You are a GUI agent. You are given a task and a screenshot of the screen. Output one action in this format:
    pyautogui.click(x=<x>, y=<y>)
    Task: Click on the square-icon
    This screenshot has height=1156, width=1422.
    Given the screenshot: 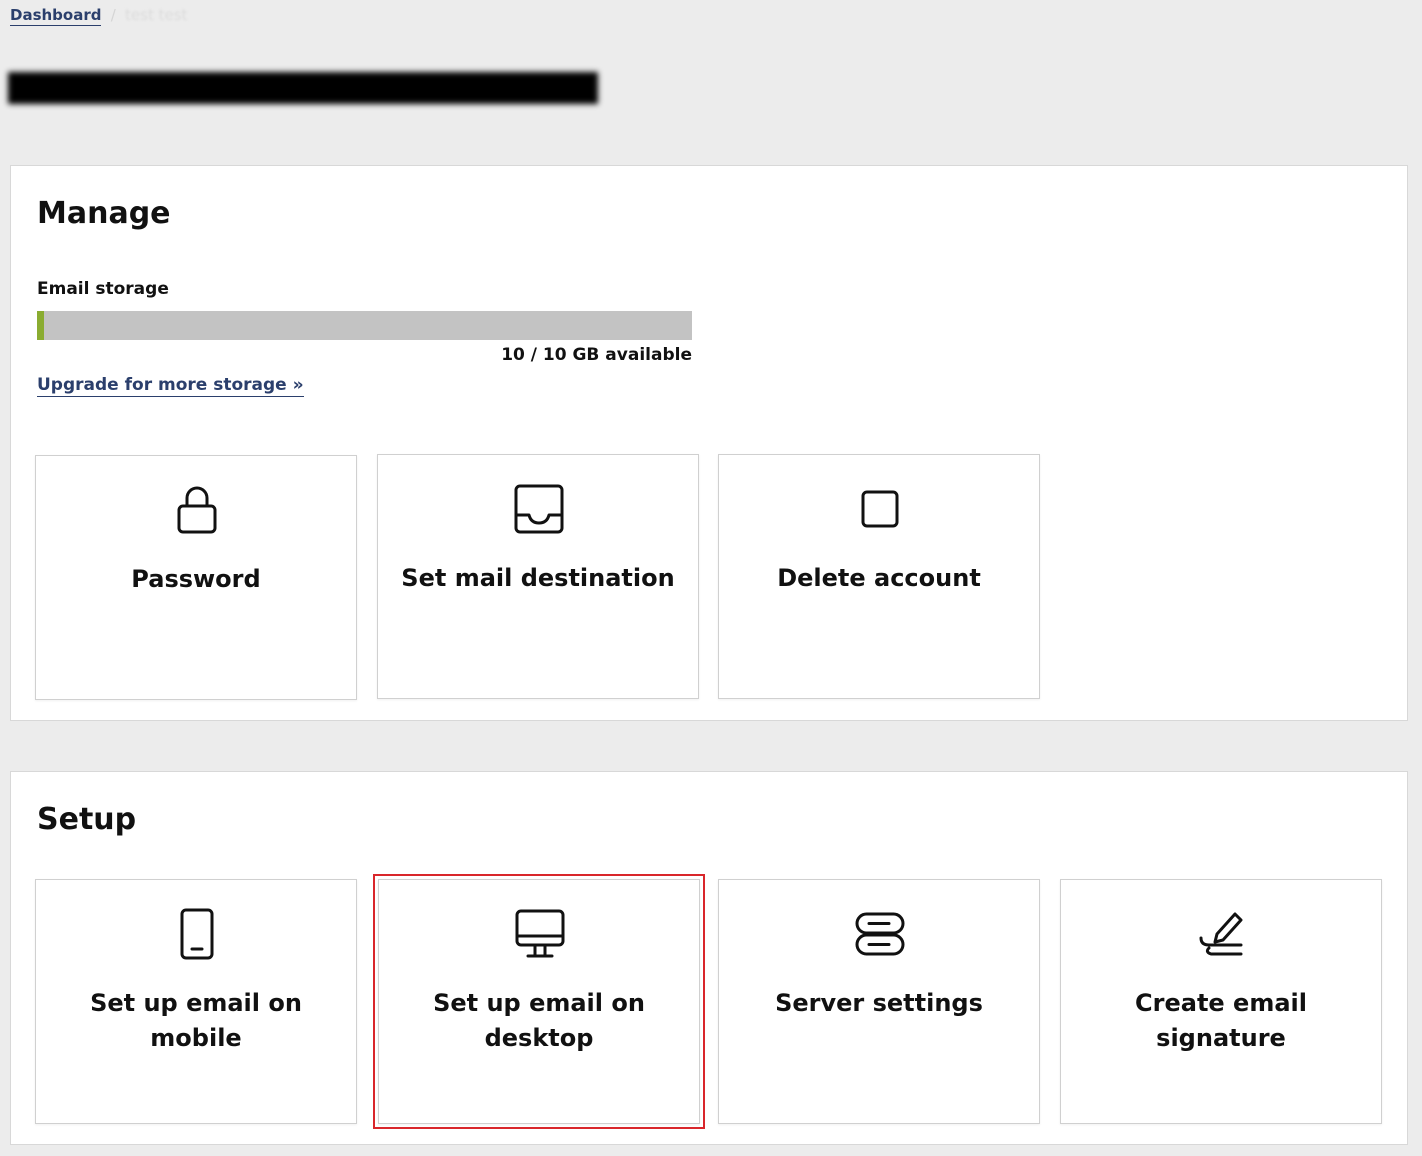 What is the action you would take?
    pyautogui.click(x=880, y=509)
    